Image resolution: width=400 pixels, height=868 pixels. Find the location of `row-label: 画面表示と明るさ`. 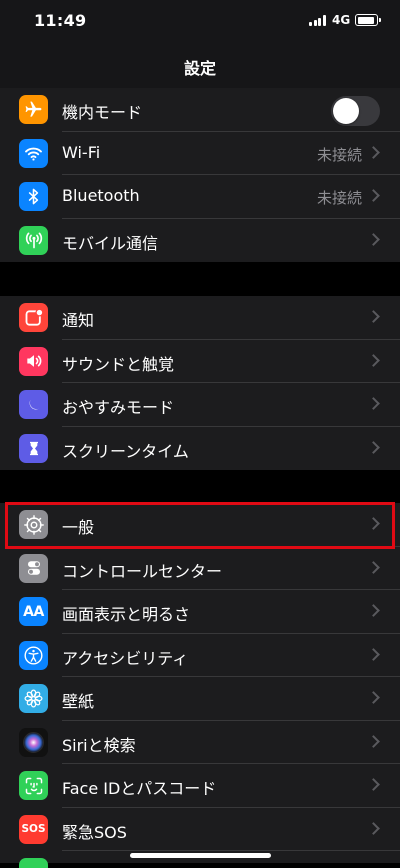

row-label: 画面表示と明るさ is located at coordinates (126, 614).